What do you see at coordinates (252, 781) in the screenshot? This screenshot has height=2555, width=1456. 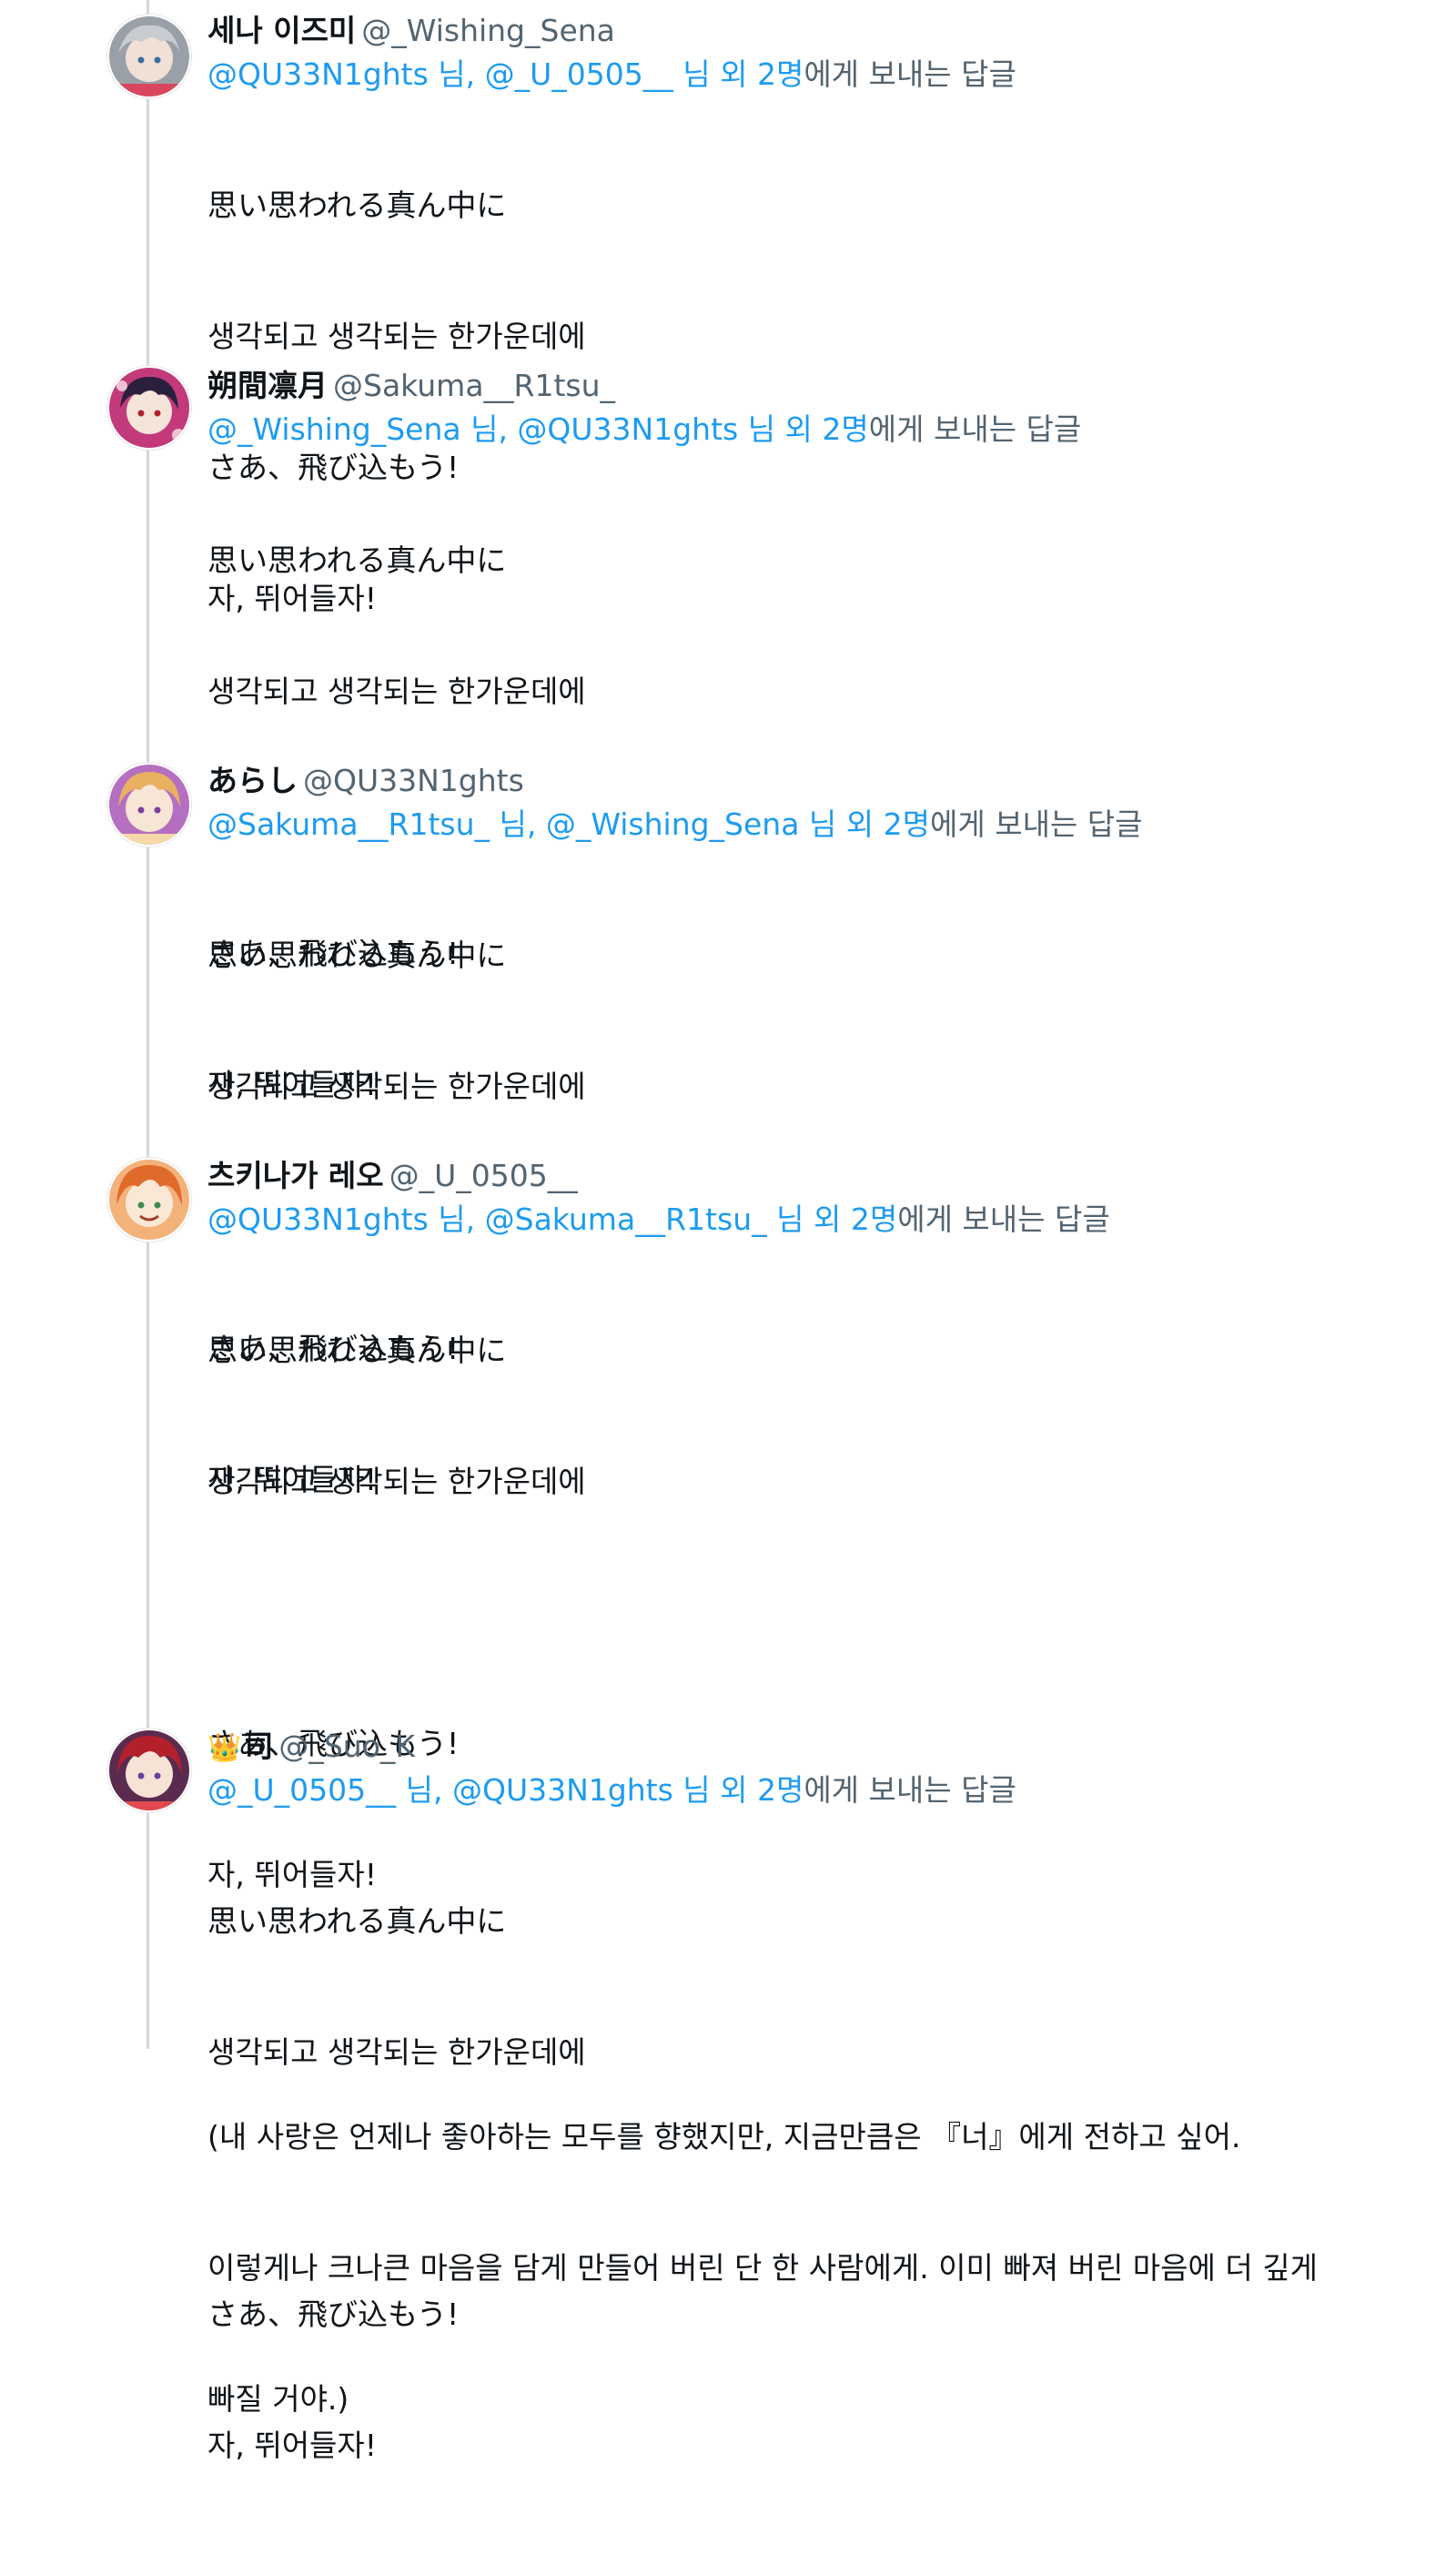 I see `display-name: あらし` at bounding box center [252, 781].